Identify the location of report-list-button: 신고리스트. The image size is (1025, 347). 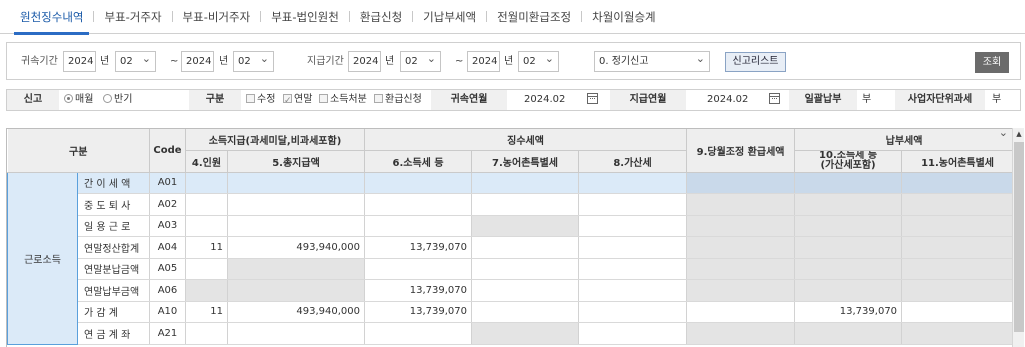
(755, 62).